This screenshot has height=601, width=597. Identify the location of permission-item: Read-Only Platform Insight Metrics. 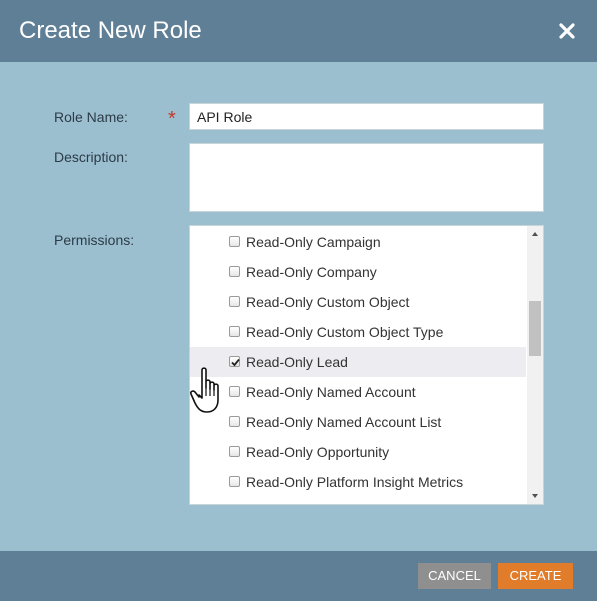
(358, 482).